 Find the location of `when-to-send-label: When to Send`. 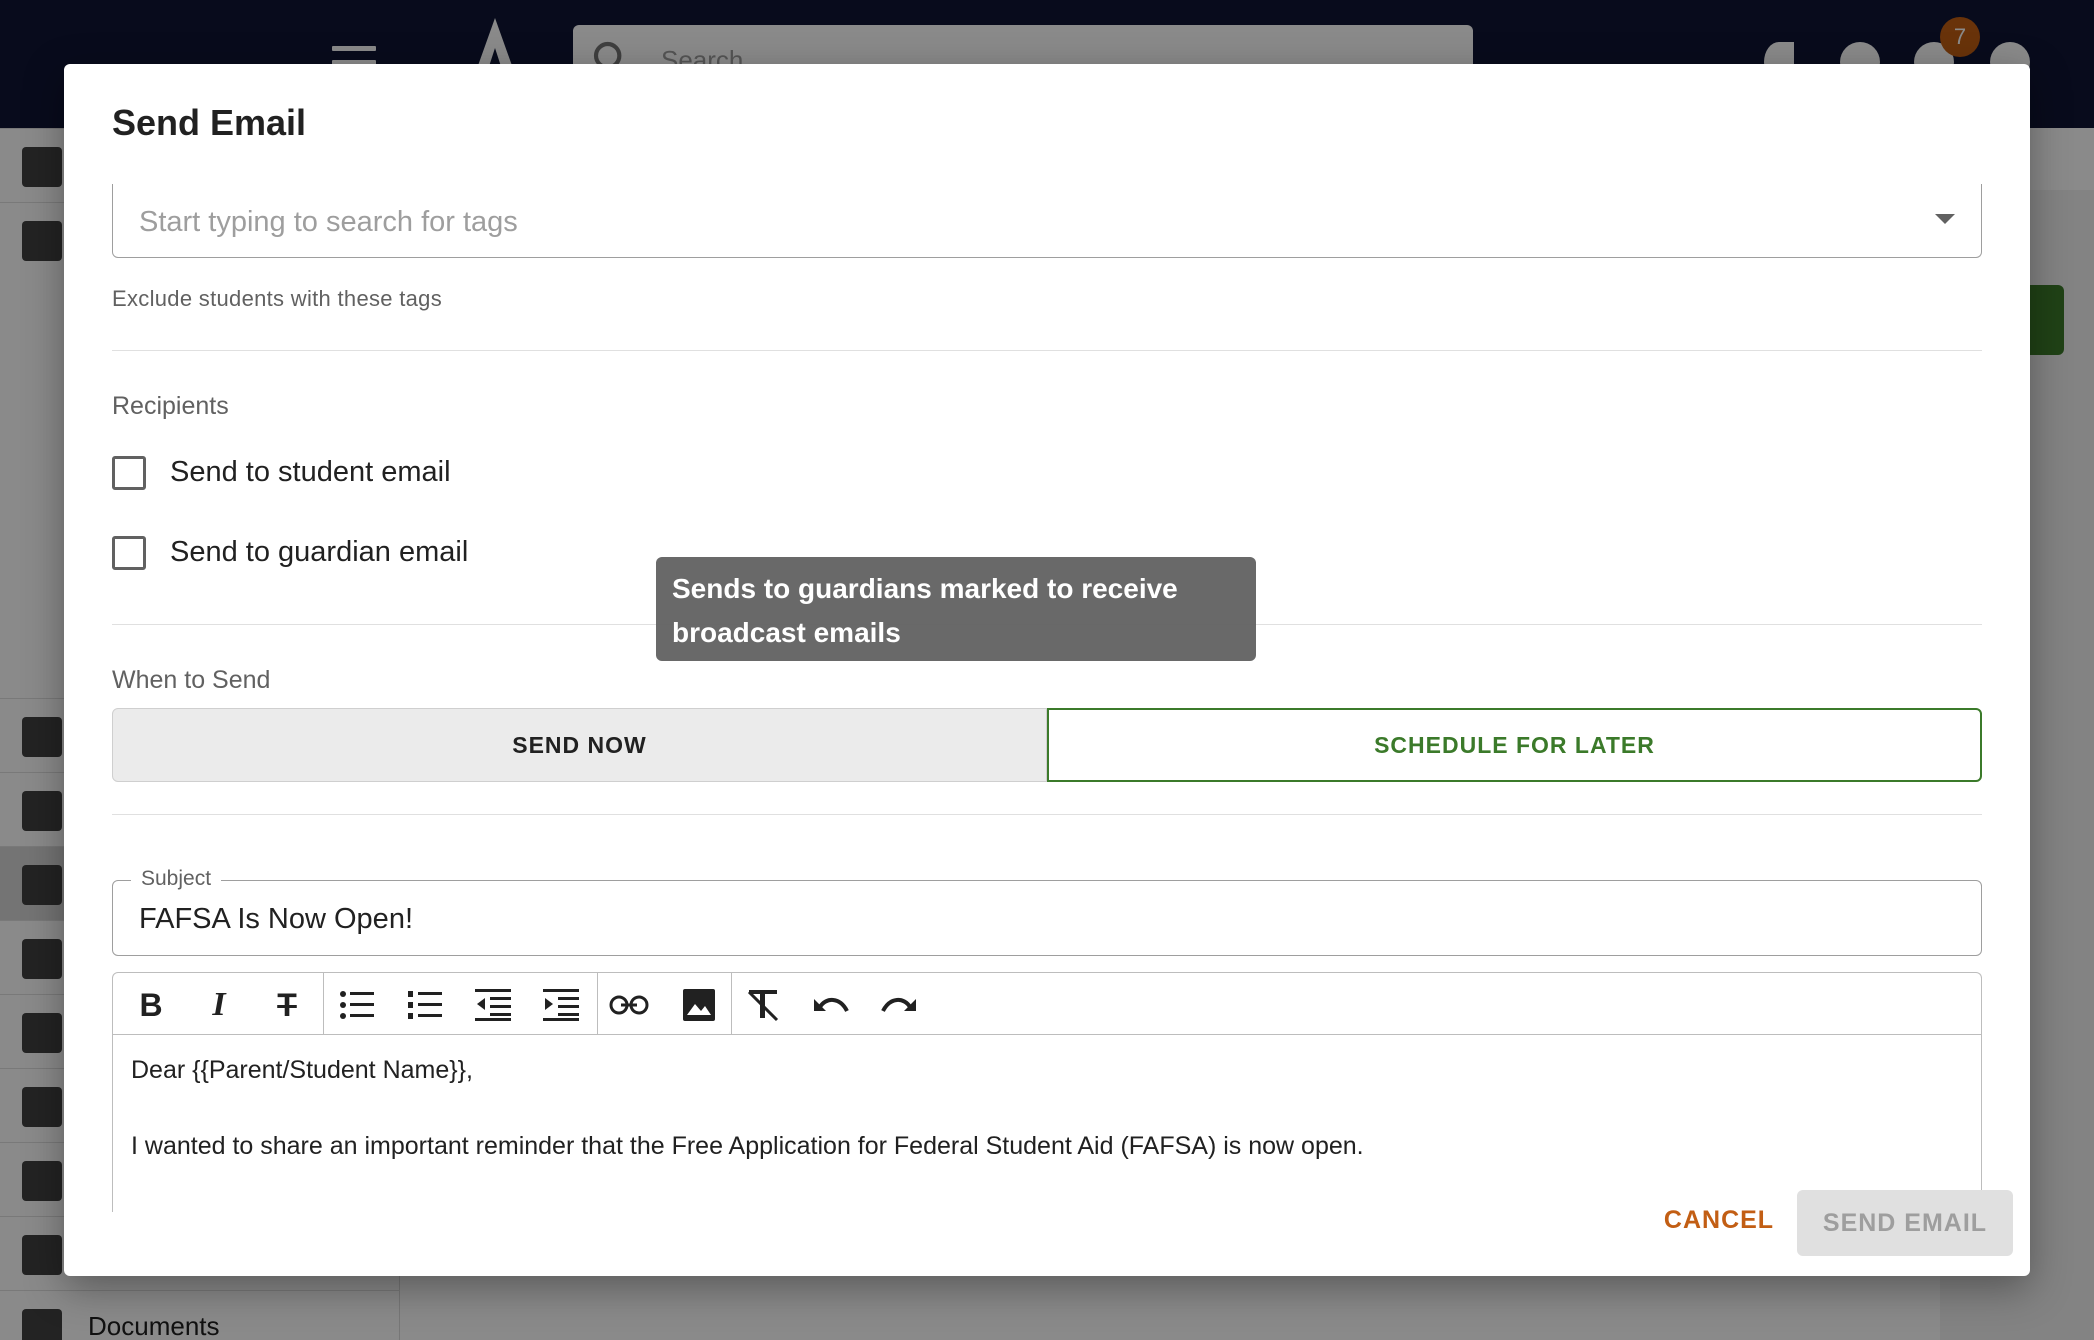

when-to-send-label: When to Send is located at coordinates (191, 680).